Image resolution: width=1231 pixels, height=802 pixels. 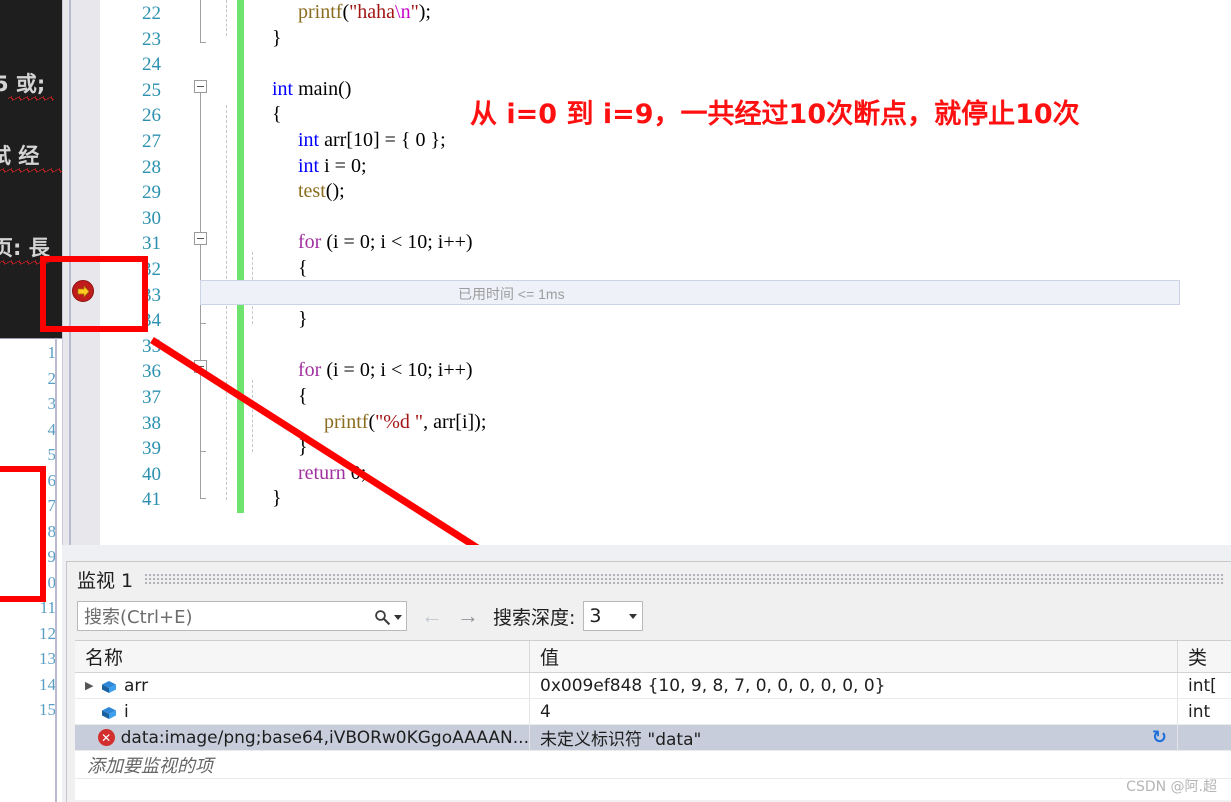 I want to click on search-input: 搜索(Ctrl+E), so click(x=242, y=616).